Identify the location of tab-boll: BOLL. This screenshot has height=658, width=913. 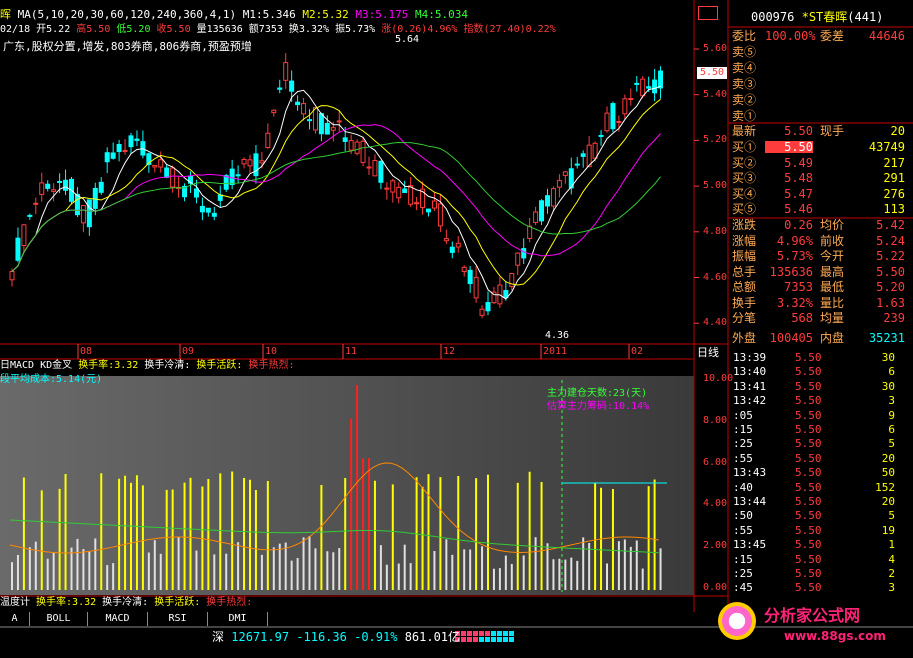
(59, 619).